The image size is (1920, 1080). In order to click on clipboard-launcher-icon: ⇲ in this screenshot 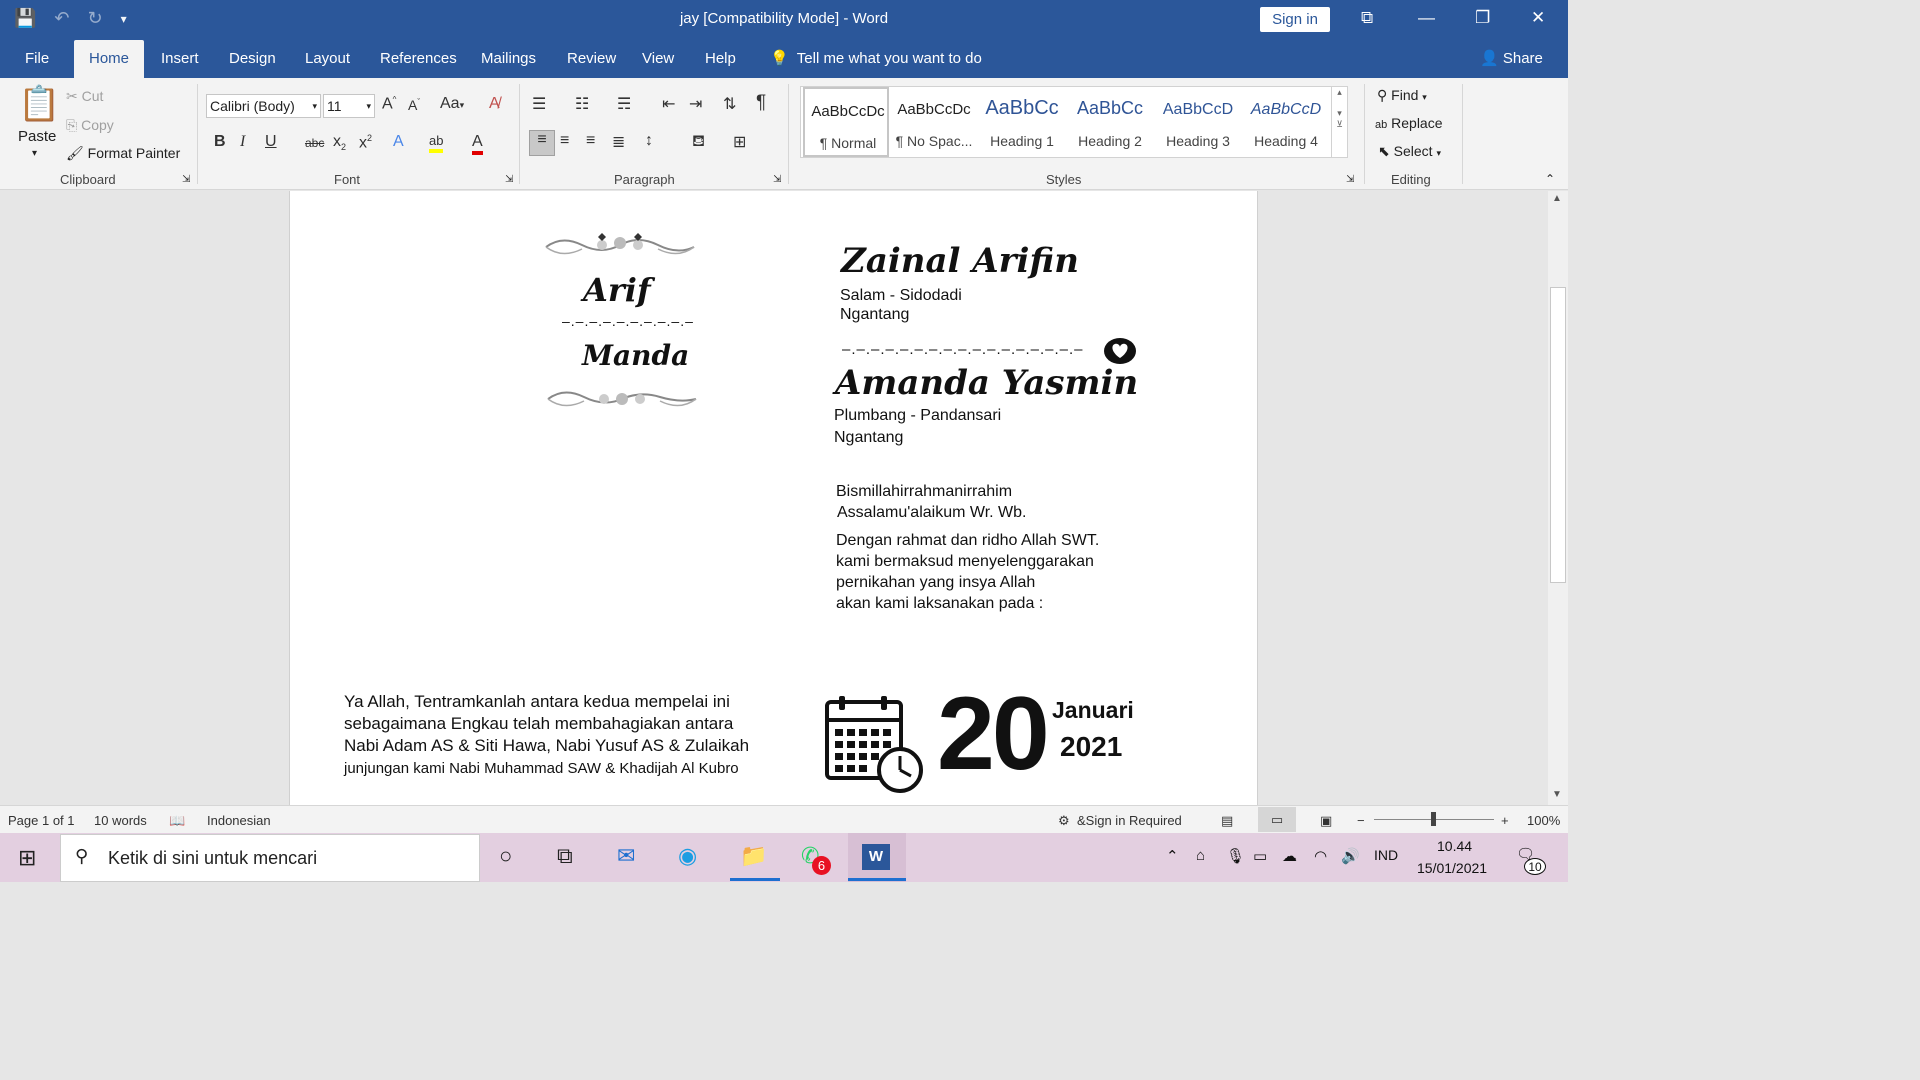, I will do `click(186, 179)`.